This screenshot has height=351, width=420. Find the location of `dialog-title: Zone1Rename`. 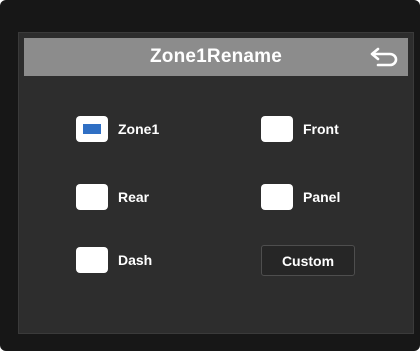

dialog-title: Zone1Rename is located at coordinates (216, 56).